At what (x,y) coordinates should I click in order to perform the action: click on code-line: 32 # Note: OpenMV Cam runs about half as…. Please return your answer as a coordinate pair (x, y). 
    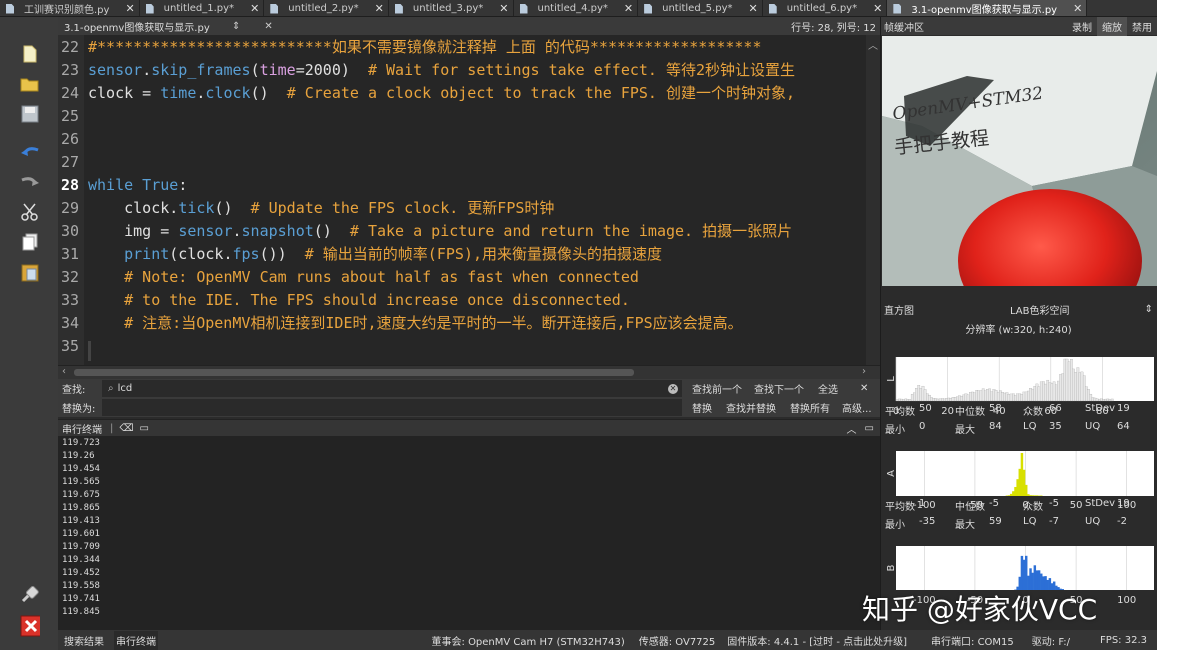
    Looking at the image, I should click on (348, 276).